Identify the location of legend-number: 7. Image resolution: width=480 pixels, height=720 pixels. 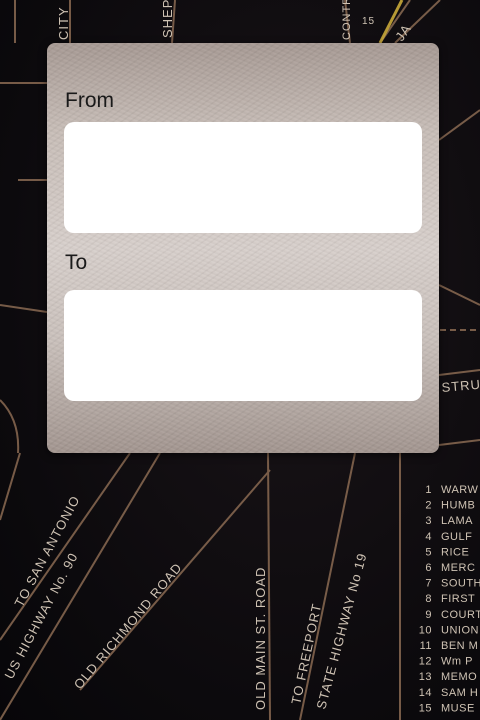
(428, 584).